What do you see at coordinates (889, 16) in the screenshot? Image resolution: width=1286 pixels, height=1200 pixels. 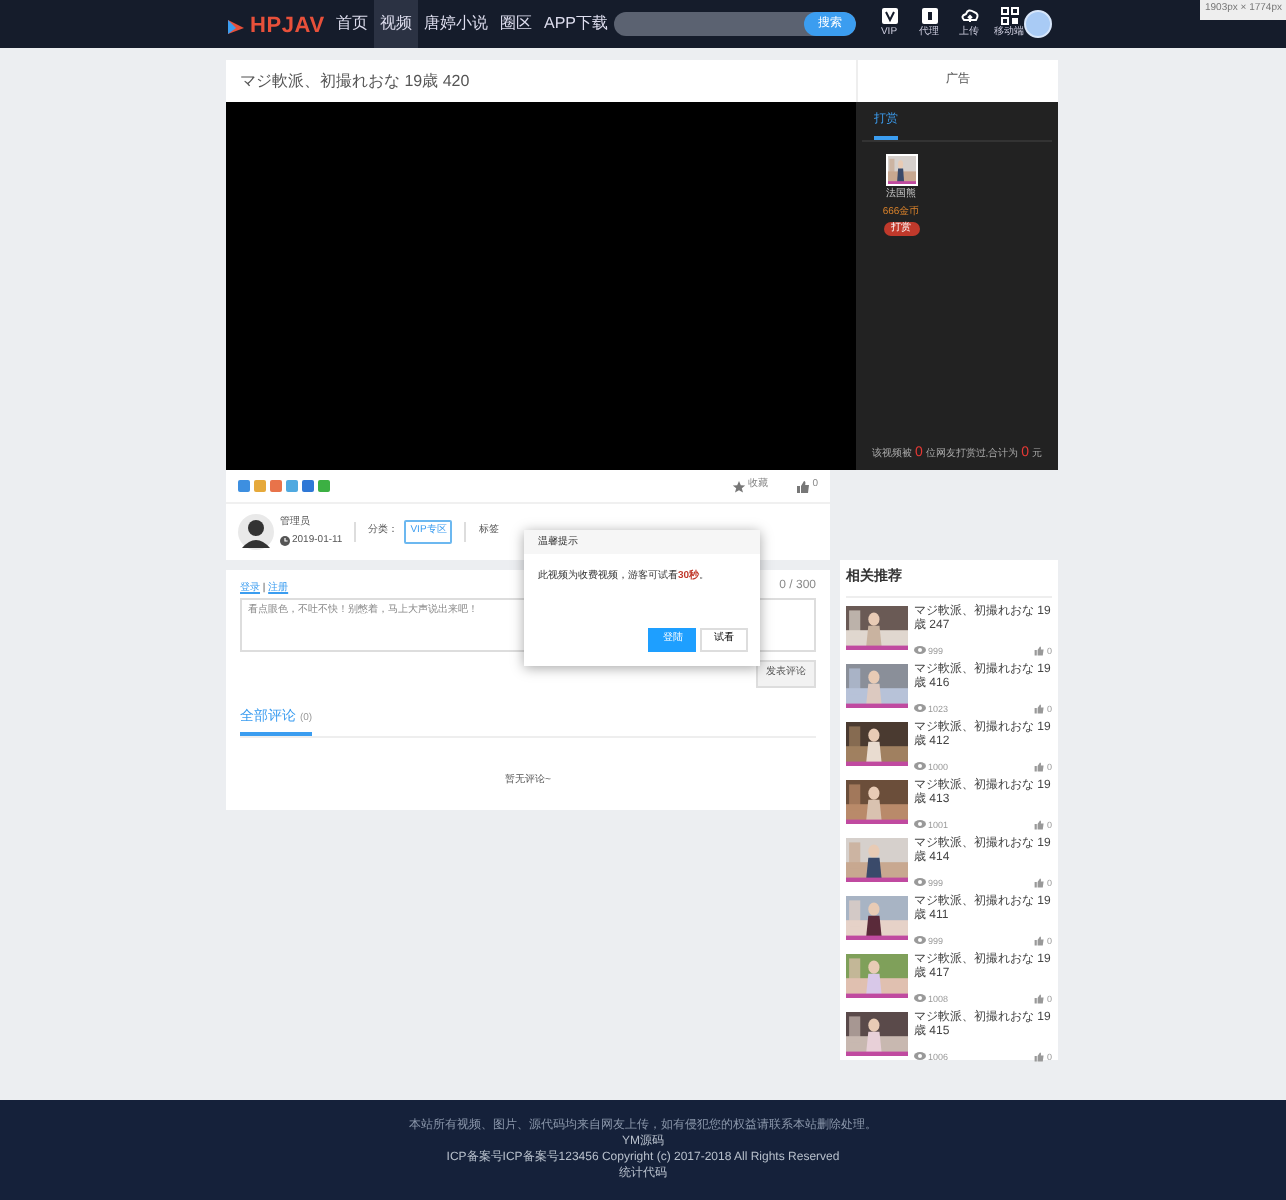 I see `vip-icon` at bounding box center [889, 16].